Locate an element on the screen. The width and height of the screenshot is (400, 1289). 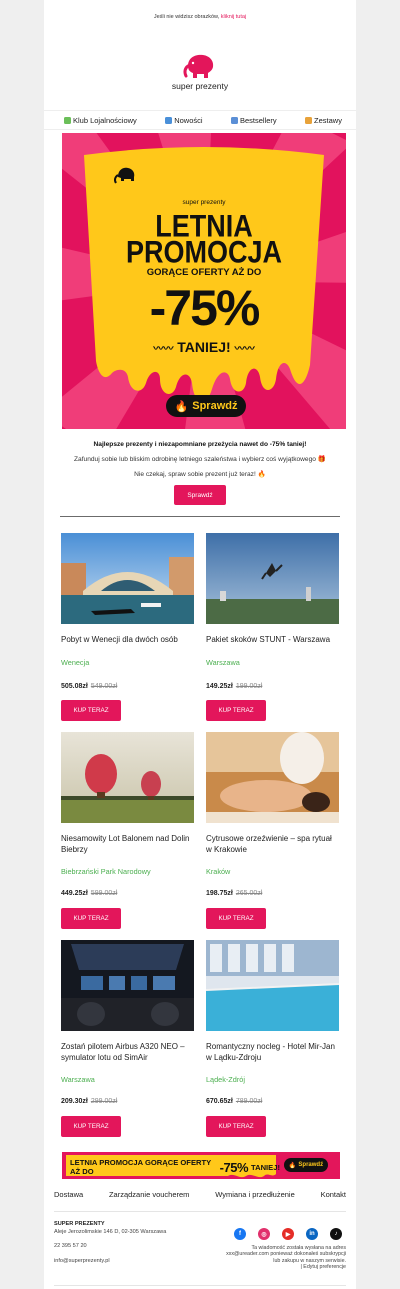
nav-loyalty-label: Klub Lojalnościowy is located at coordinates (105, 120).